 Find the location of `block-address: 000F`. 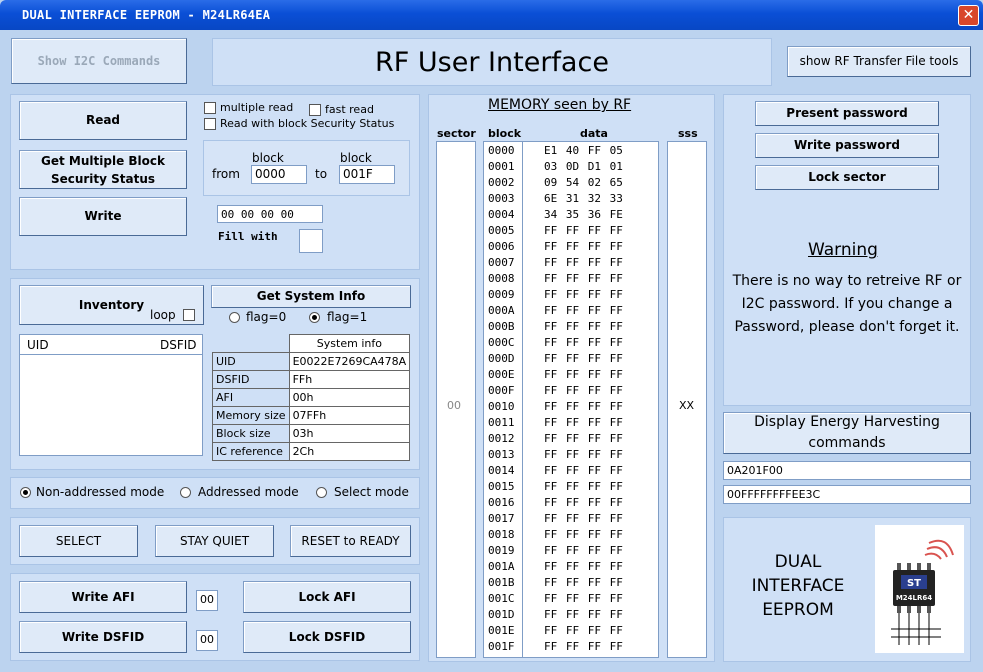

block-address: 000F is located at coordinates (501, 390).